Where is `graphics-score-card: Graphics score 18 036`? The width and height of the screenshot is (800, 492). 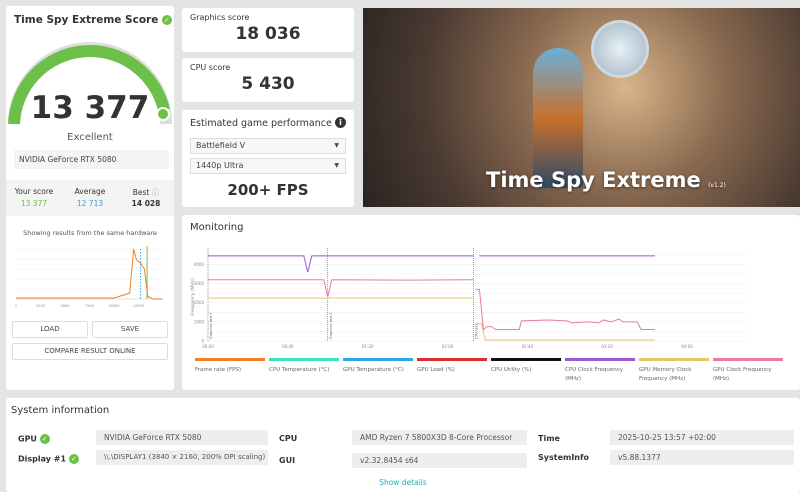 graphics-score-card: Graphics score 18 036 is located at coordinates (268, 30).